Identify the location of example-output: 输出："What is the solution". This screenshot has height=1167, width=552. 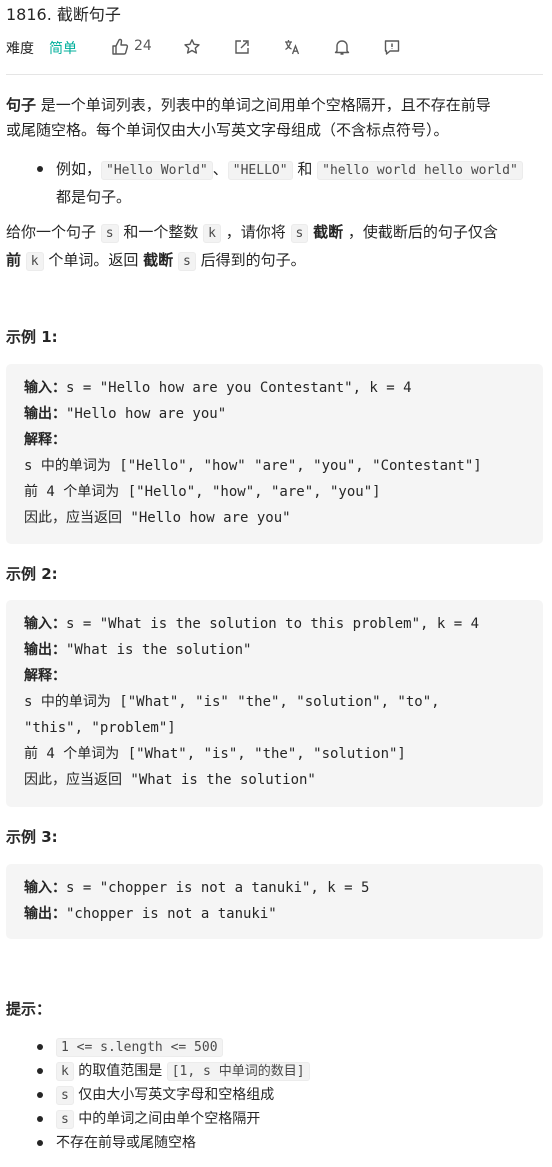
(137, 650).